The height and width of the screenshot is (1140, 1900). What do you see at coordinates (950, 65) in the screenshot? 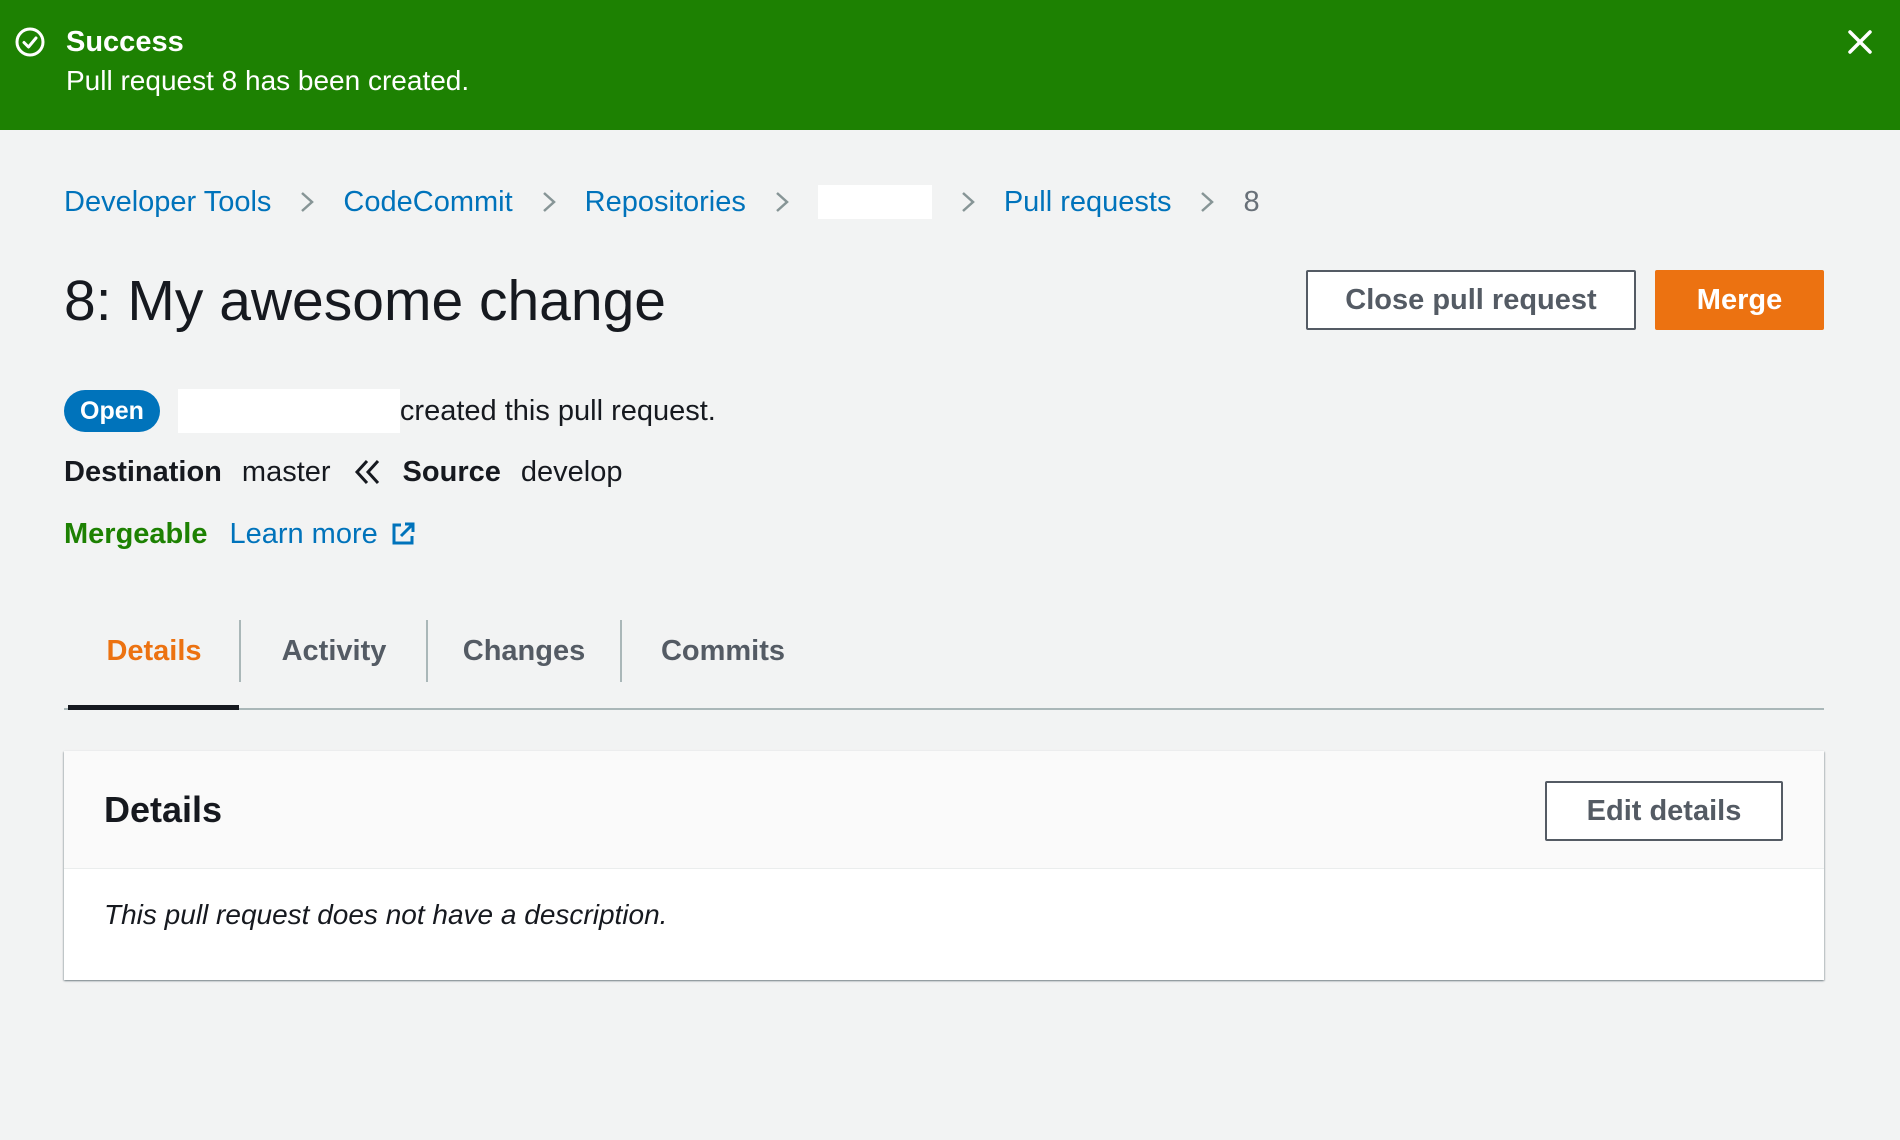
I see `success-flashbar: Success Pull request 8 has been created.` at bounding box center [950, 65].